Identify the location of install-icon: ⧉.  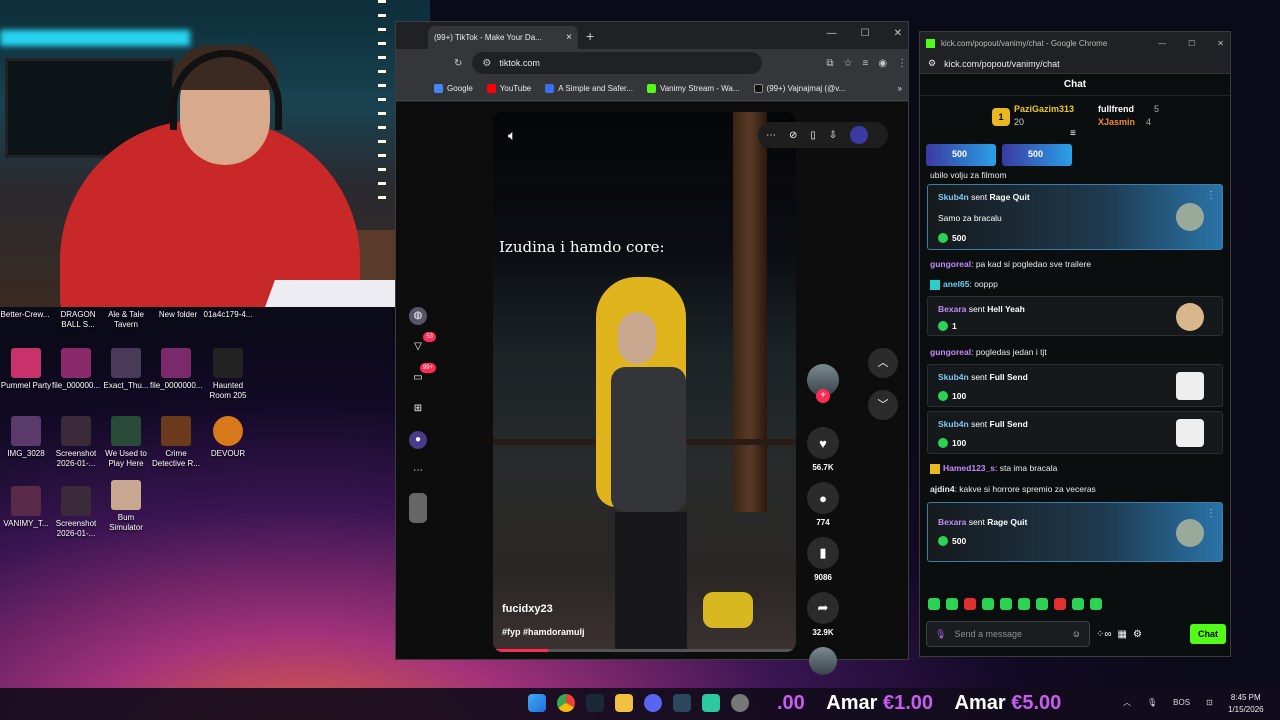
(829, 63).